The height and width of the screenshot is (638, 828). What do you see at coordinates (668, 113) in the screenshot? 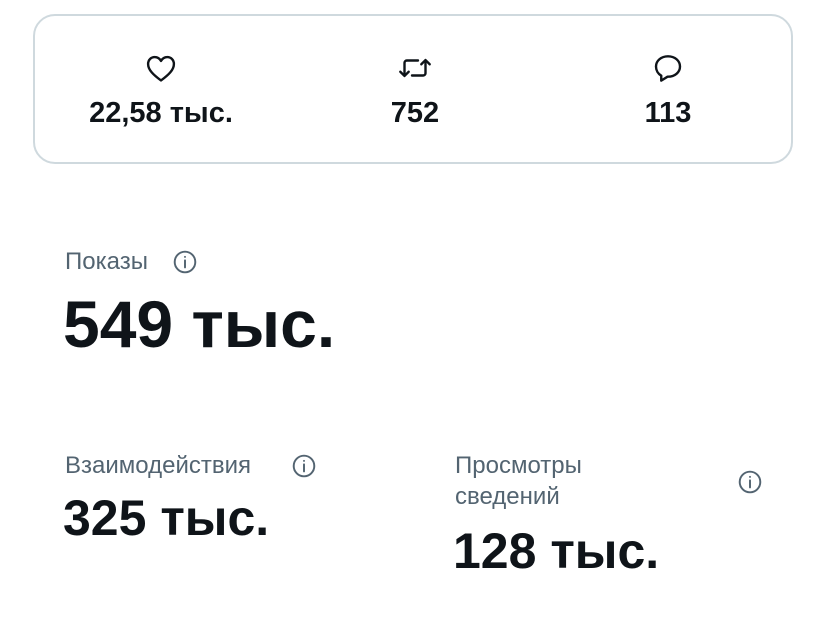
I see `replies-count: 113` at bounding box center [668, 113].